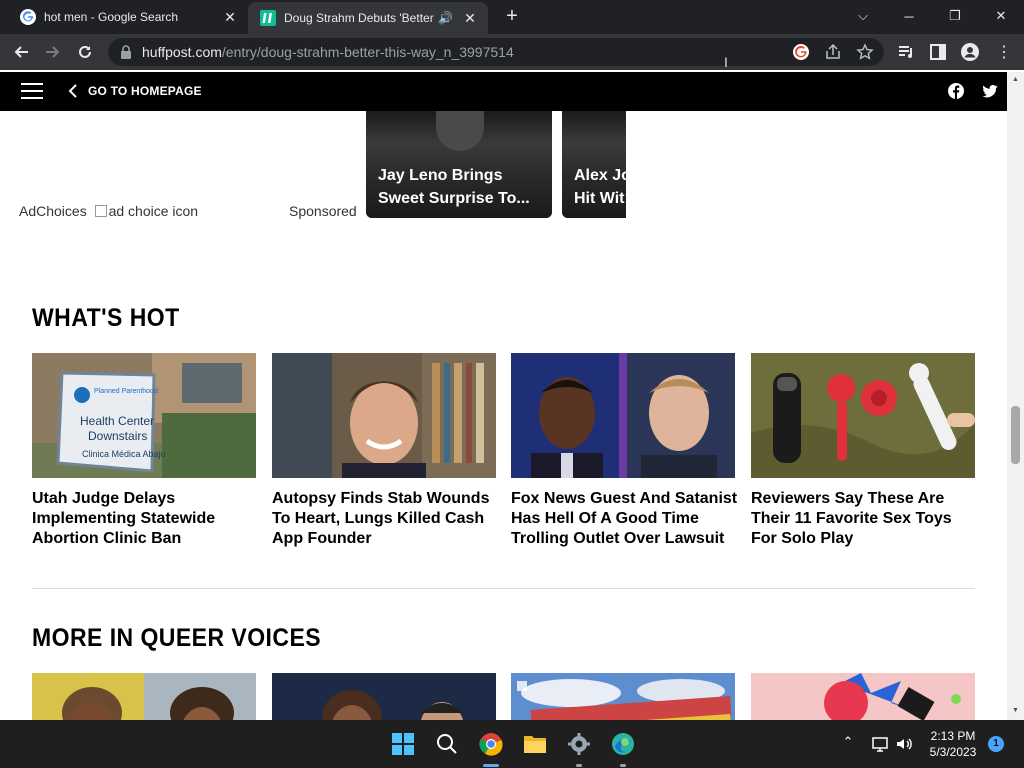 This screenshot has height=768, width=1024. Describe the element at coordinates (848, 744) in the screenshot. I see `show-hidden-icons-chevron-icon: ⌃` at that location.